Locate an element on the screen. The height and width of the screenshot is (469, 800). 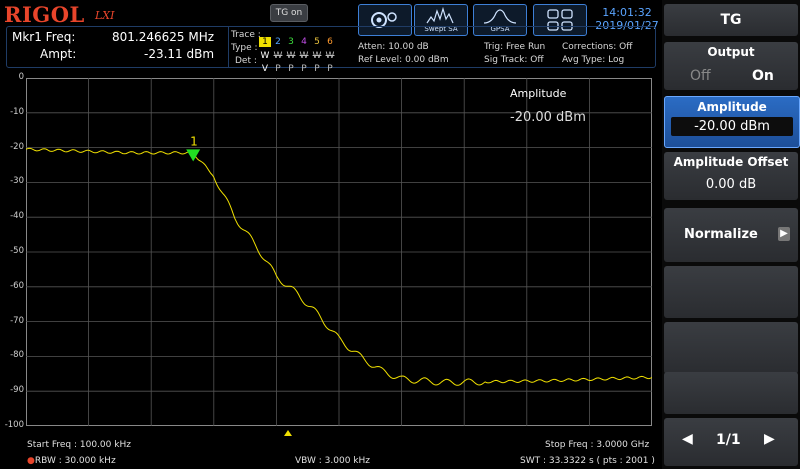
stop-freq: Stop Freq : 3.0000 GHz is located at coordinates (597, 445).